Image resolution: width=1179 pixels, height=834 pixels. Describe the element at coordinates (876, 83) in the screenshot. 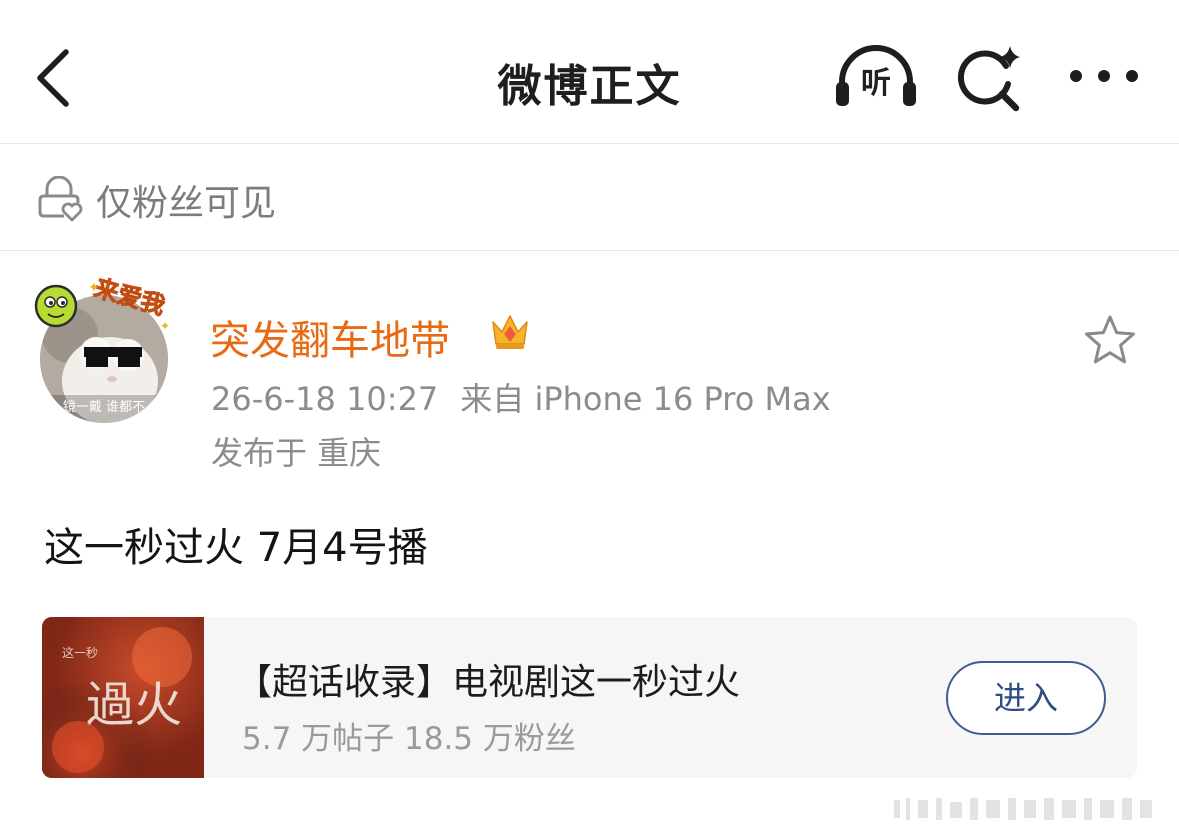

I see `listen-label: 听` at that location.